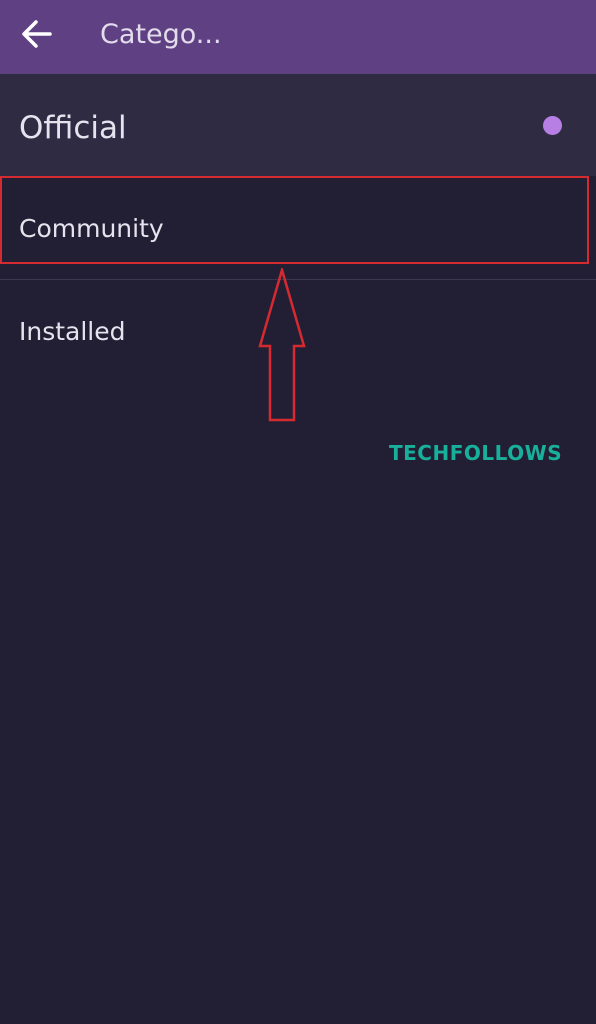 The image size is (596, 1024). Describe the element at coordinates (298, 125) in the screenshot. I see `category-item-official: Official` at that location.